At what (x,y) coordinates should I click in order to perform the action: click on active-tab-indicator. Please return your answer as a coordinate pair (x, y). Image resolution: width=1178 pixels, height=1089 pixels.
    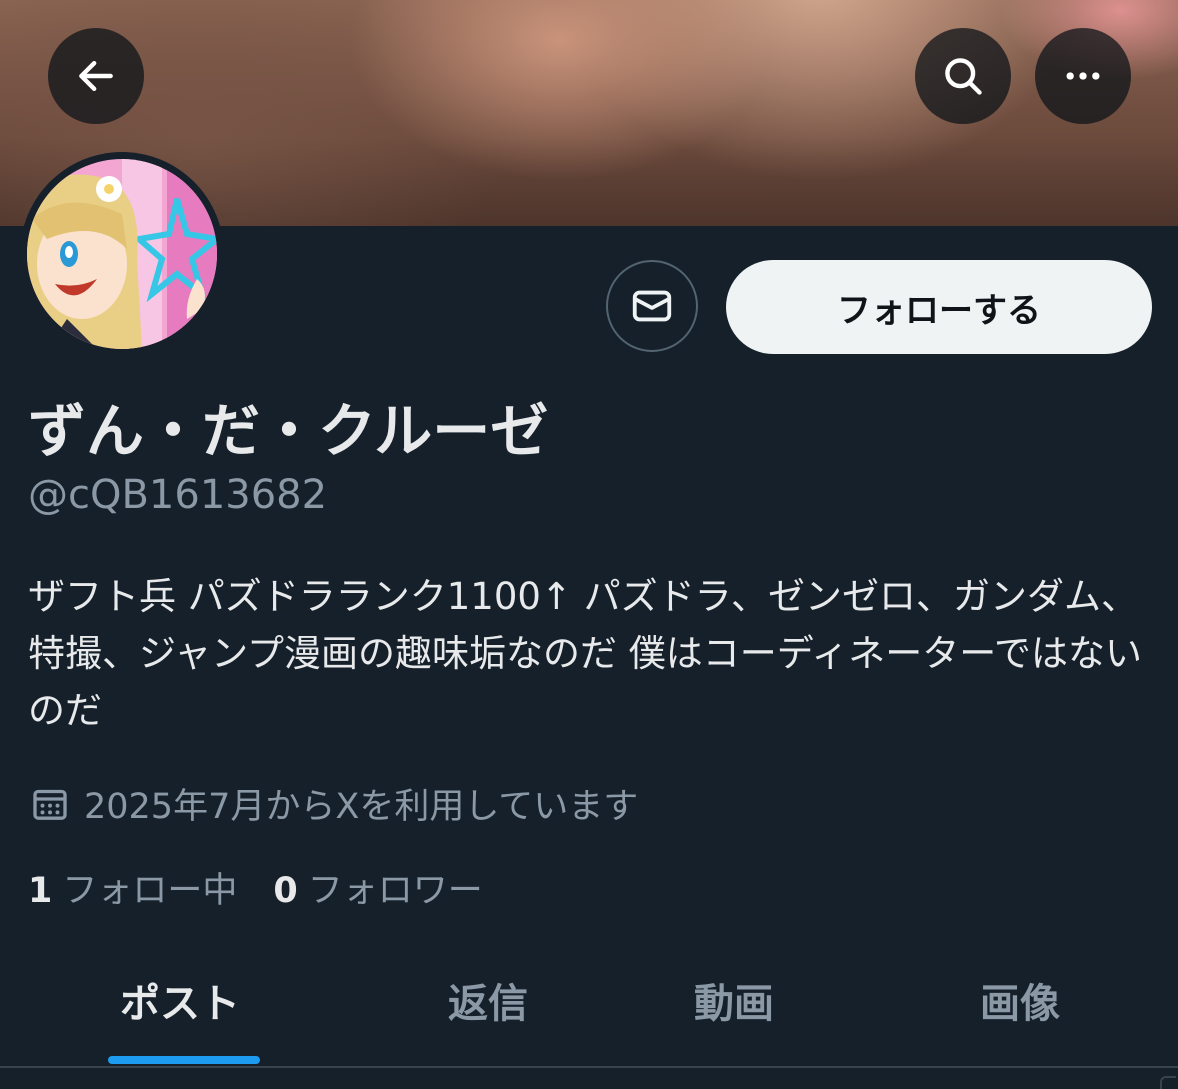
    Looking at the image, I should click on (184, 1060).